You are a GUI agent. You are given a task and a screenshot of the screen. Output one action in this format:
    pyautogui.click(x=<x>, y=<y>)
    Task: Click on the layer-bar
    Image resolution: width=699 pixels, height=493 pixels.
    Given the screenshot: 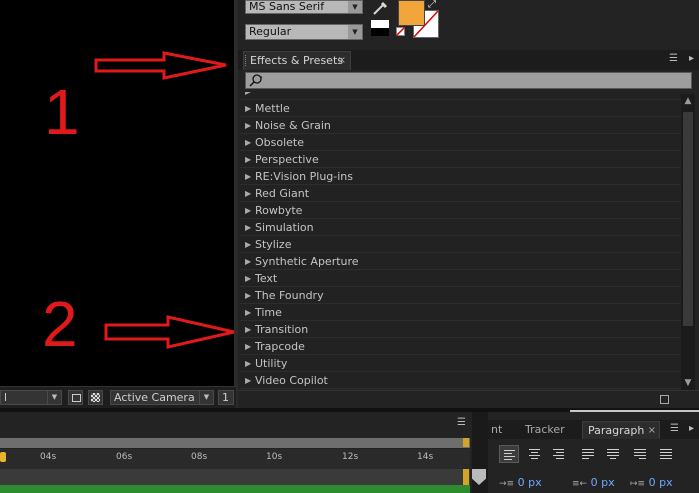 What is the action you would take?
    pyautogui.click(x=235, y=489)
    